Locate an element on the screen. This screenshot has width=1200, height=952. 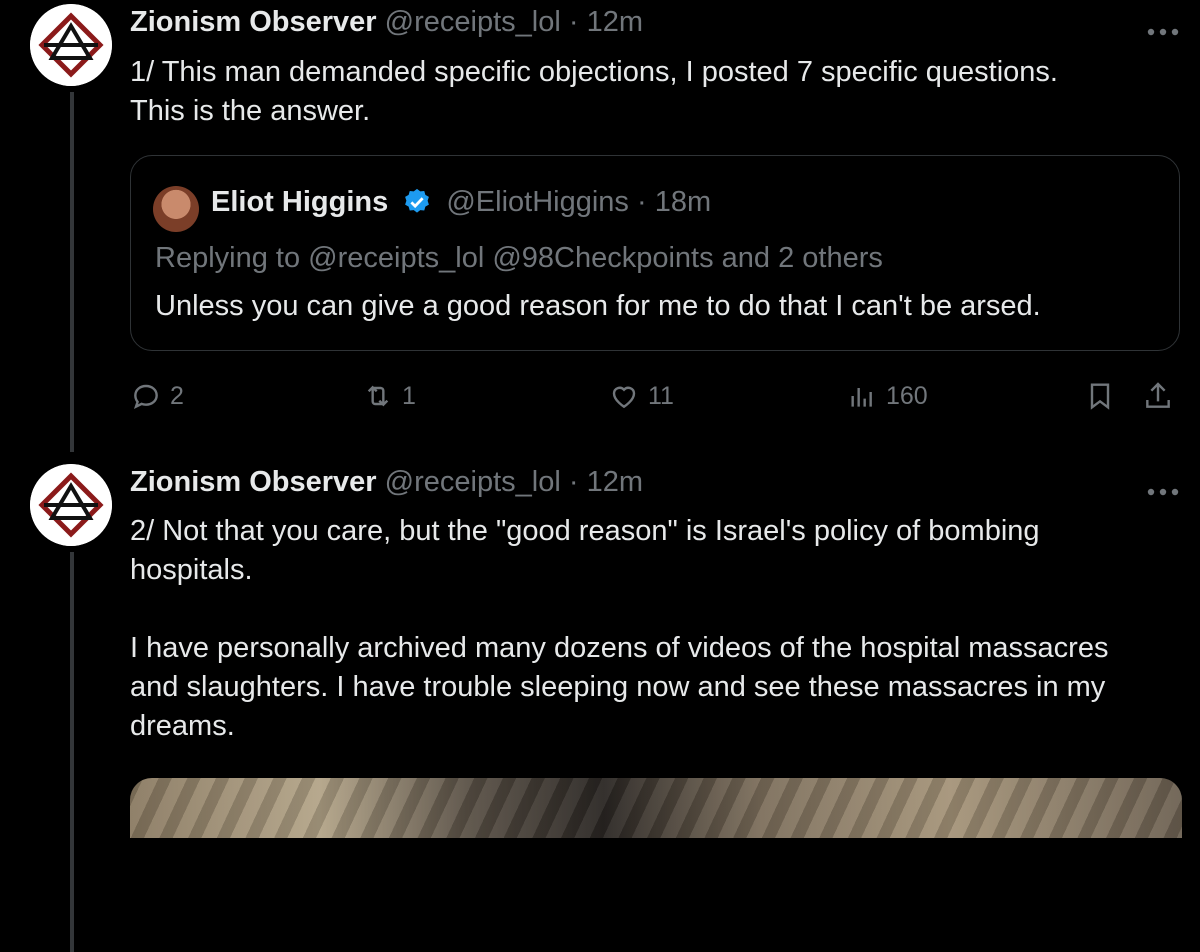
timestamp: 18m is located at coordinates (683, 202).